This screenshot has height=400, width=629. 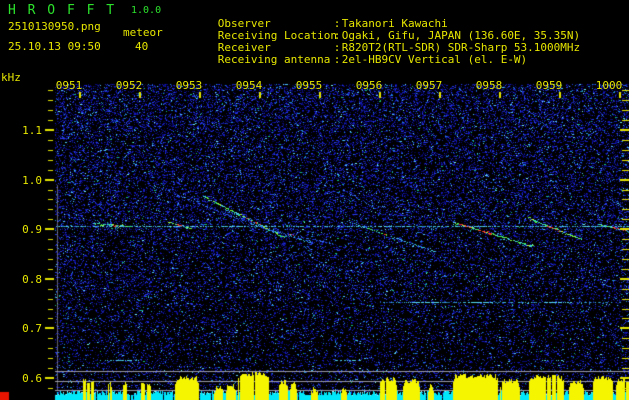 What do you see at coordinates (609, 85) in the screenshot?
I see `time-label: 1000` at bounding box center [609, 85].